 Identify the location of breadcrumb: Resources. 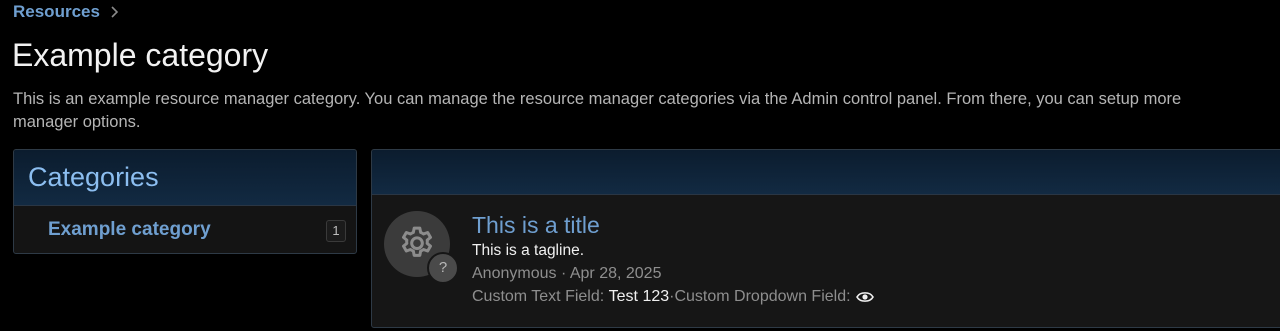
(67, 12).